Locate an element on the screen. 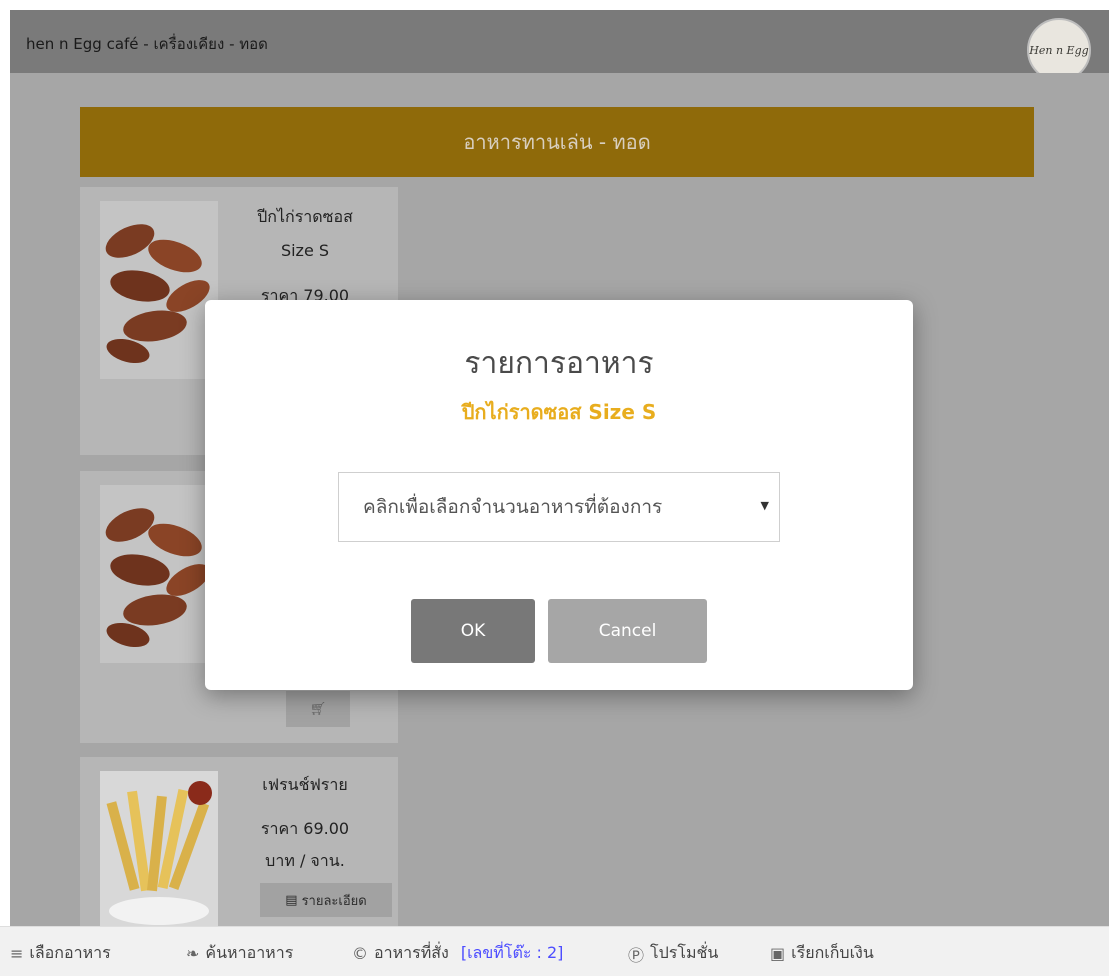 The height and width of the screenshot is (976, 1109). menu-icon: ≡ is located at coordinates (17, 953).